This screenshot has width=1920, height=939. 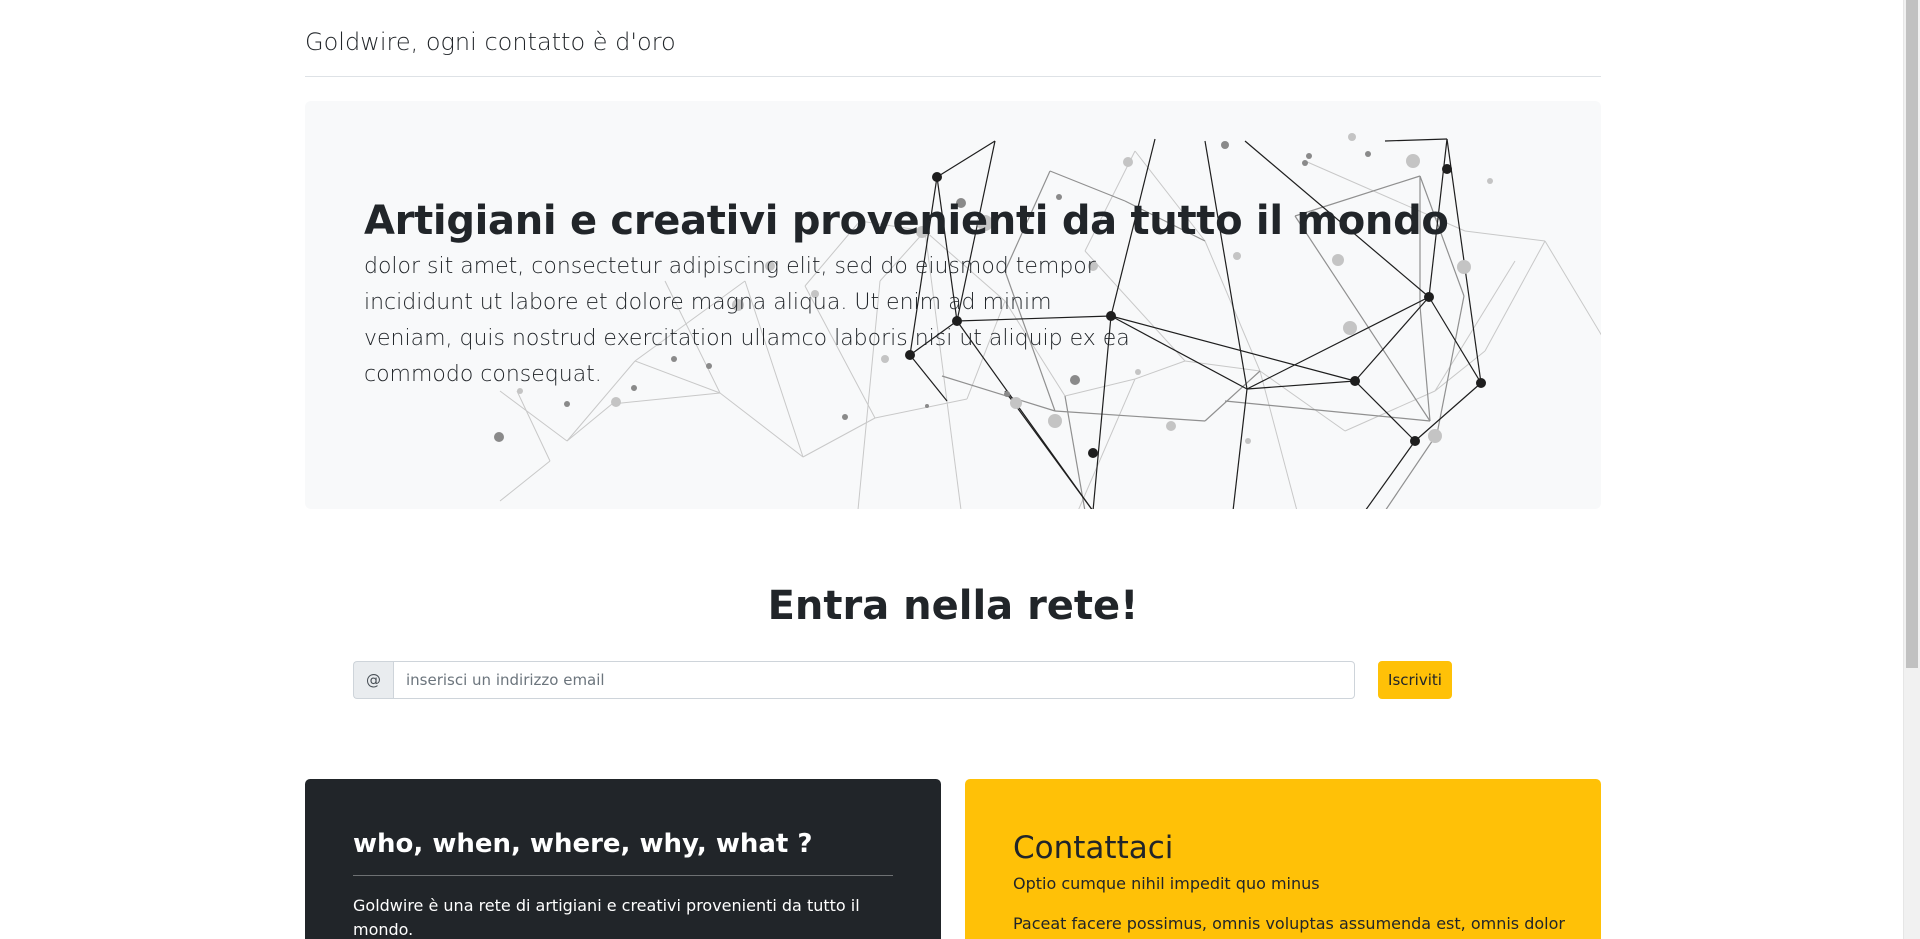 I want to click on contact-card-title: Contattaci, so click(x=1093, y=848).